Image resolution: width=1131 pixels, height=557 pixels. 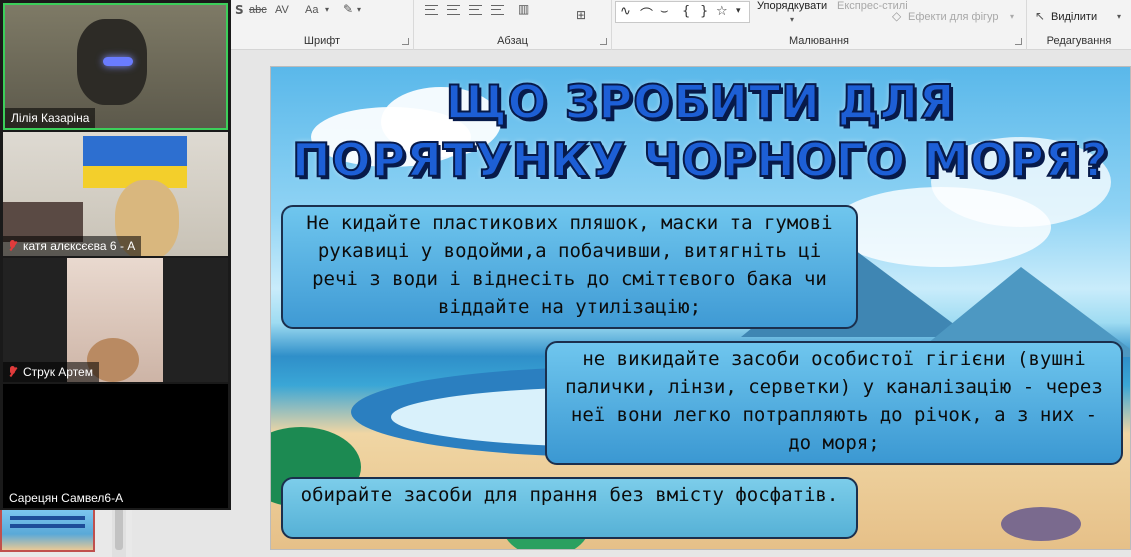 I want to click on rock-image, so click(x=1041, y=524).